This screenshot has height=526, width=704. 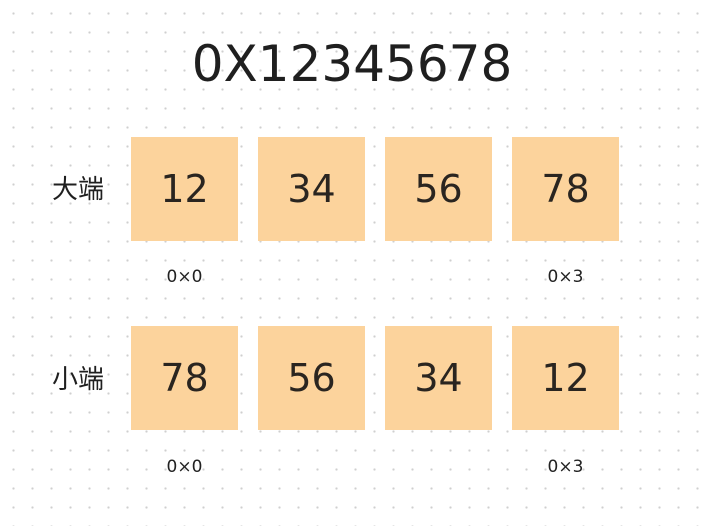 What do you see at coordinates (352, 64) in the screenshot?
I see `diagram-title: 0X12345678` at bounding box center [352, 64].